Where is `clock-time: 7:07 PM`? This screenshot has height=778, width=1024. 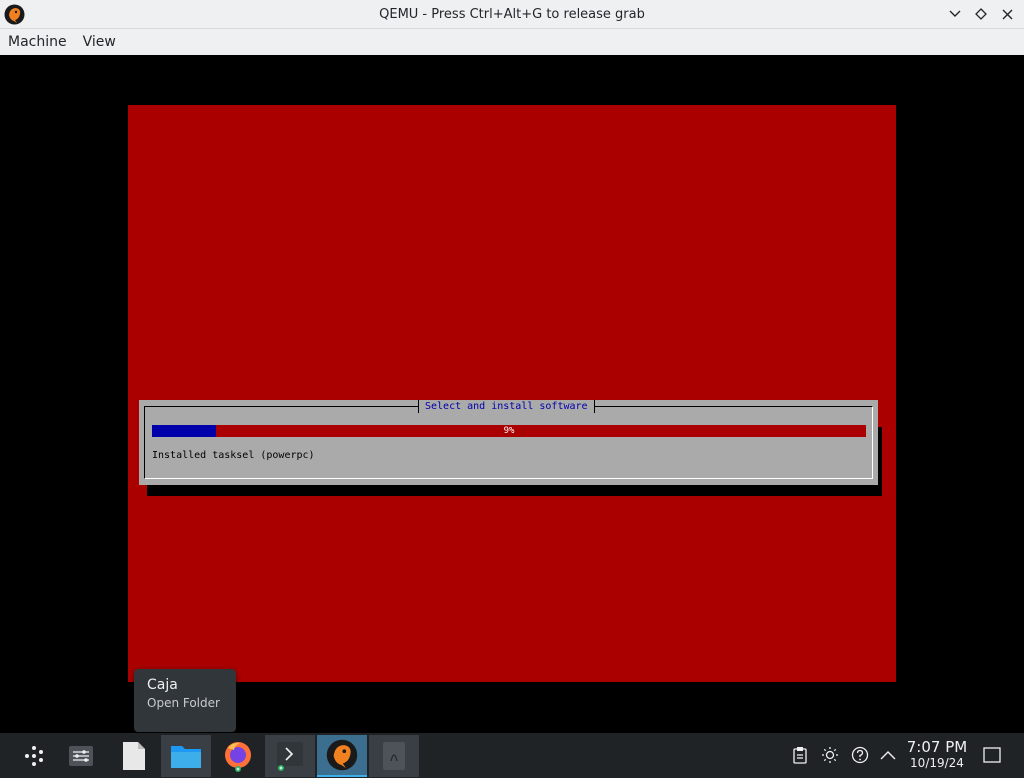
clock-time: 7:07 PM is located at coordinates (937, 747).